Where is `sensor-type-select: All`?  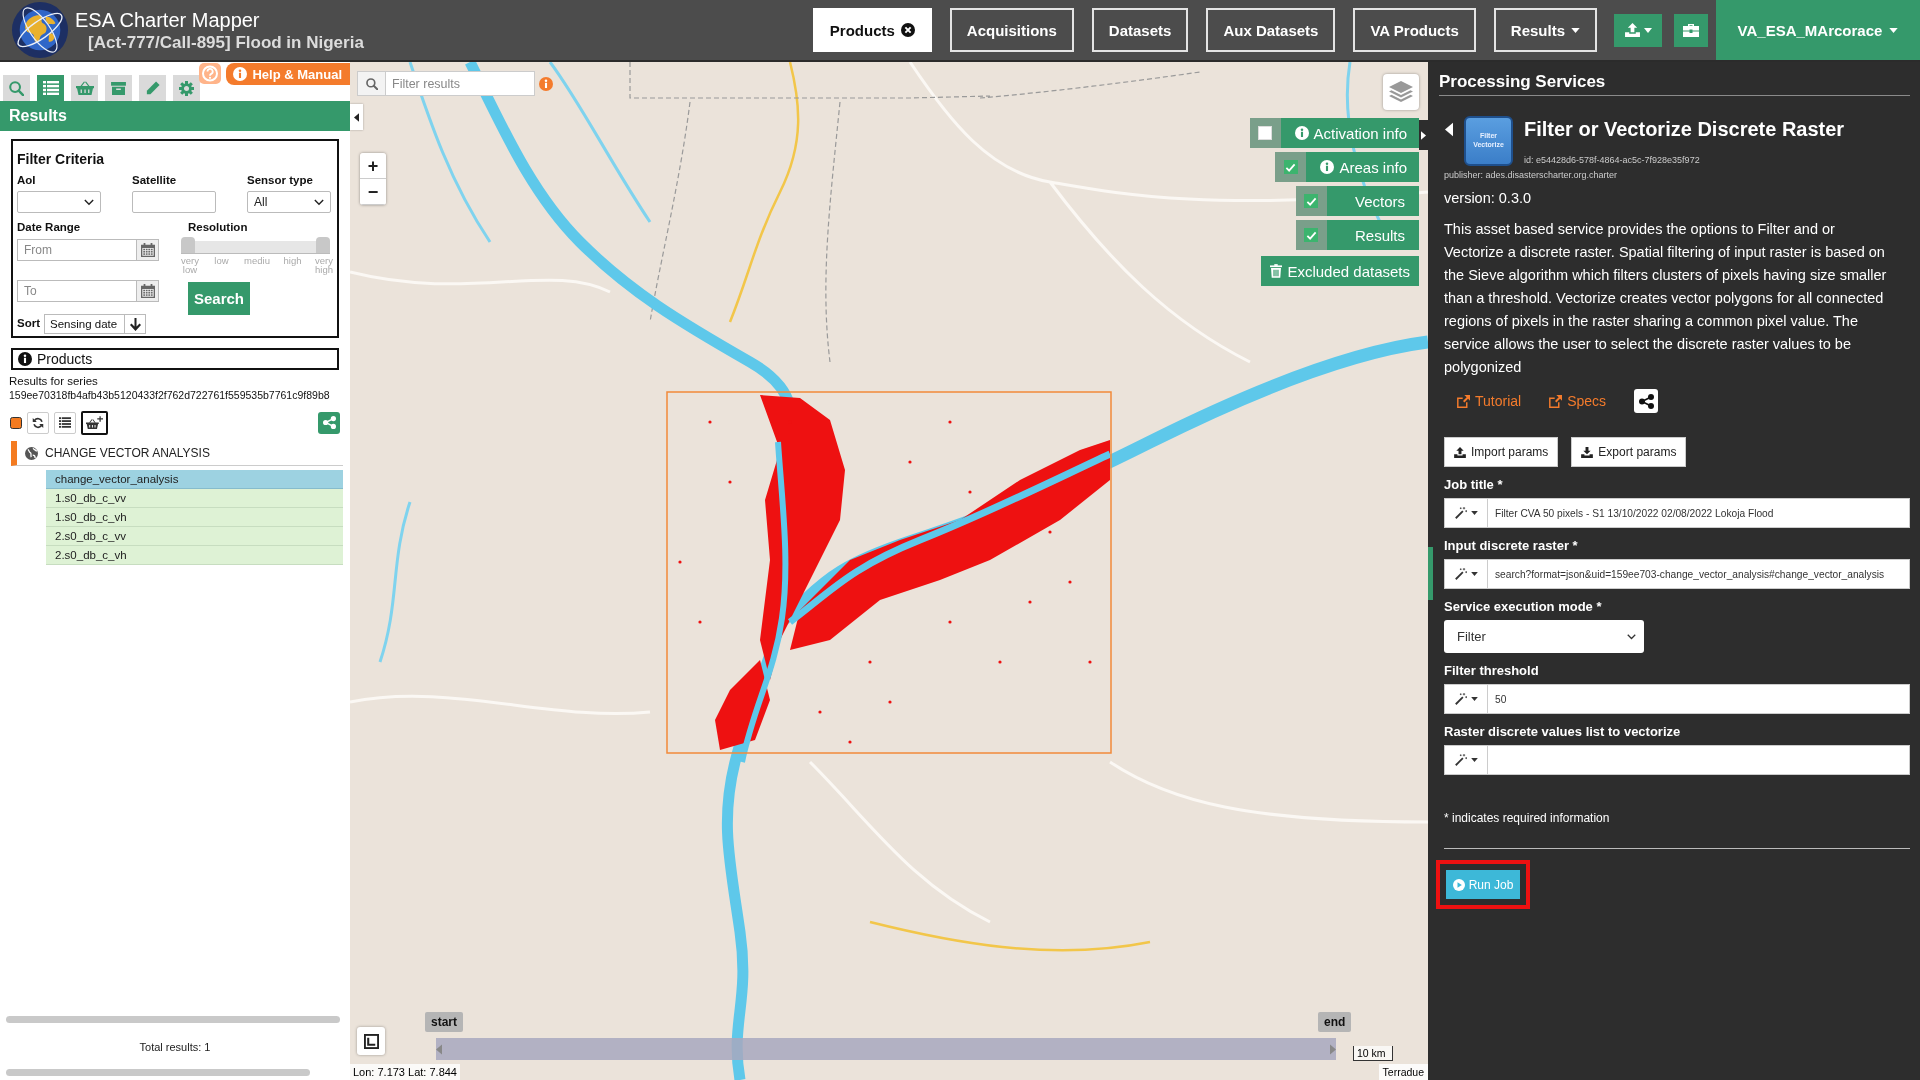
sensor-type-select: All is located at coordinates (289, 202).